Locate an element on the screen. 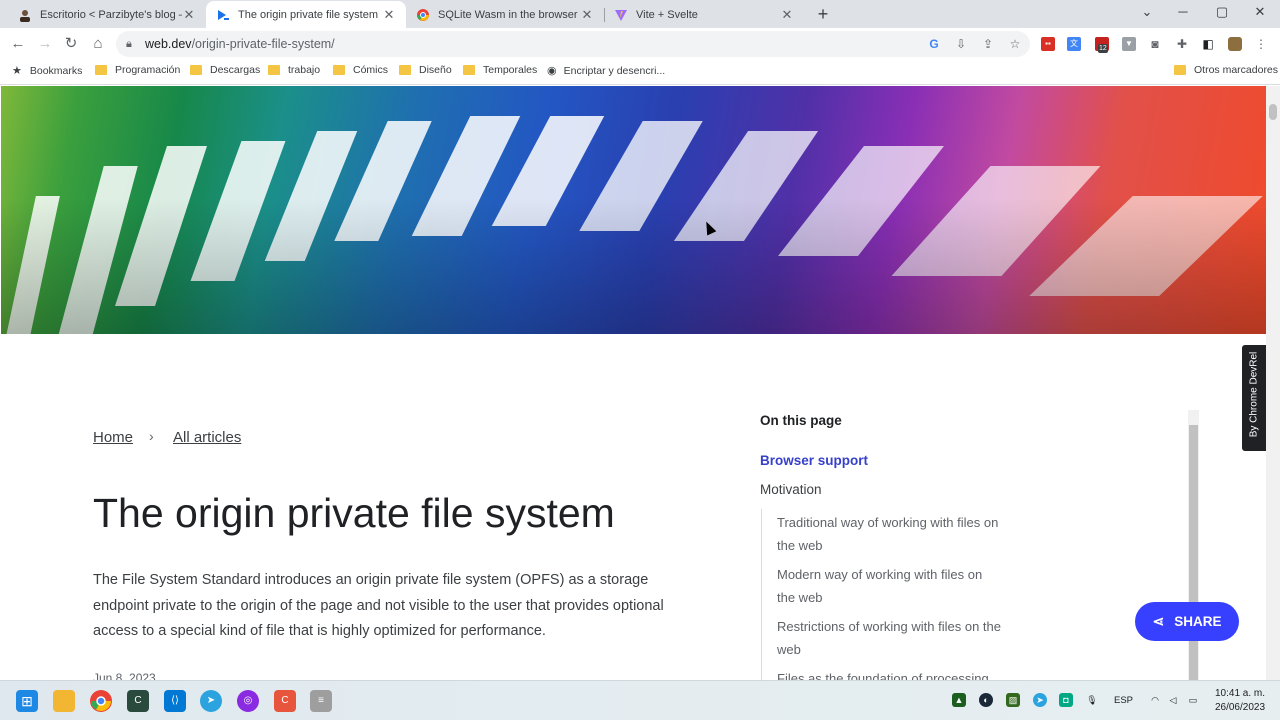  extension-badge: 12 is located at coordinates (1103, 48).